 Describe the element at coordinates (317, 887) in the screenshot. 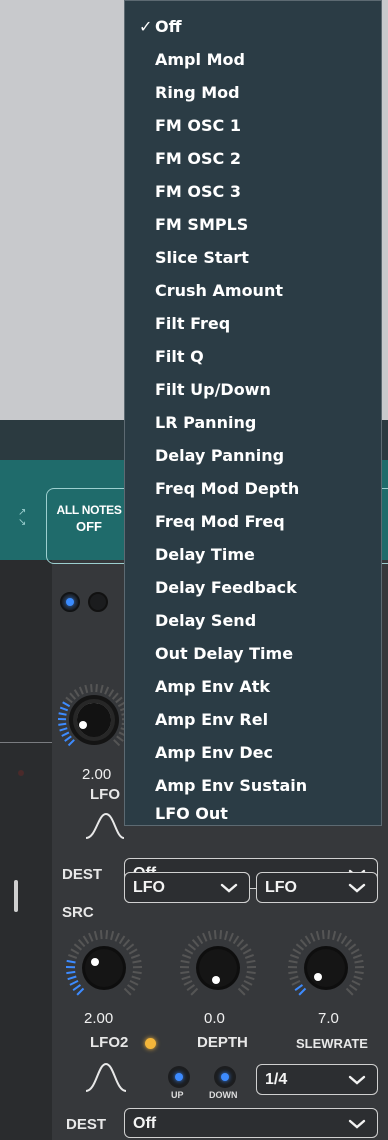

I see `src2-select: LFO` at that location.